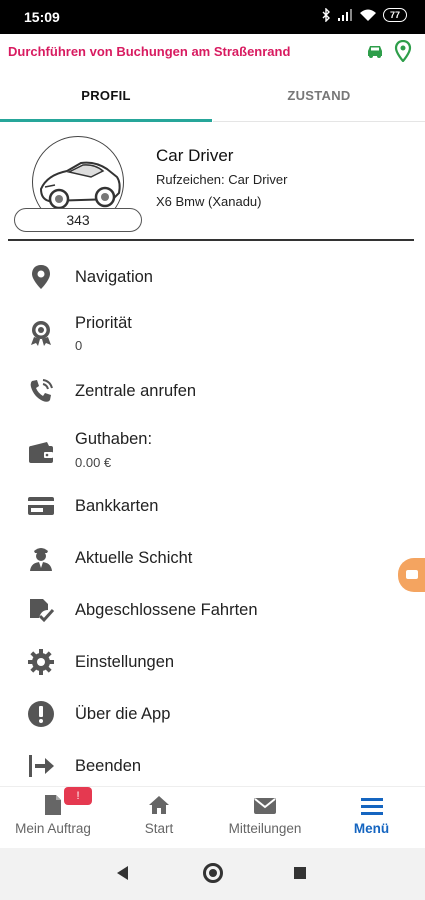 The width and height of the screenshot is (425, 900). What do you see at coordinates (41, 610) in the screenshot?
I see `completed-trips-icon` at bounding box center [41, 610].